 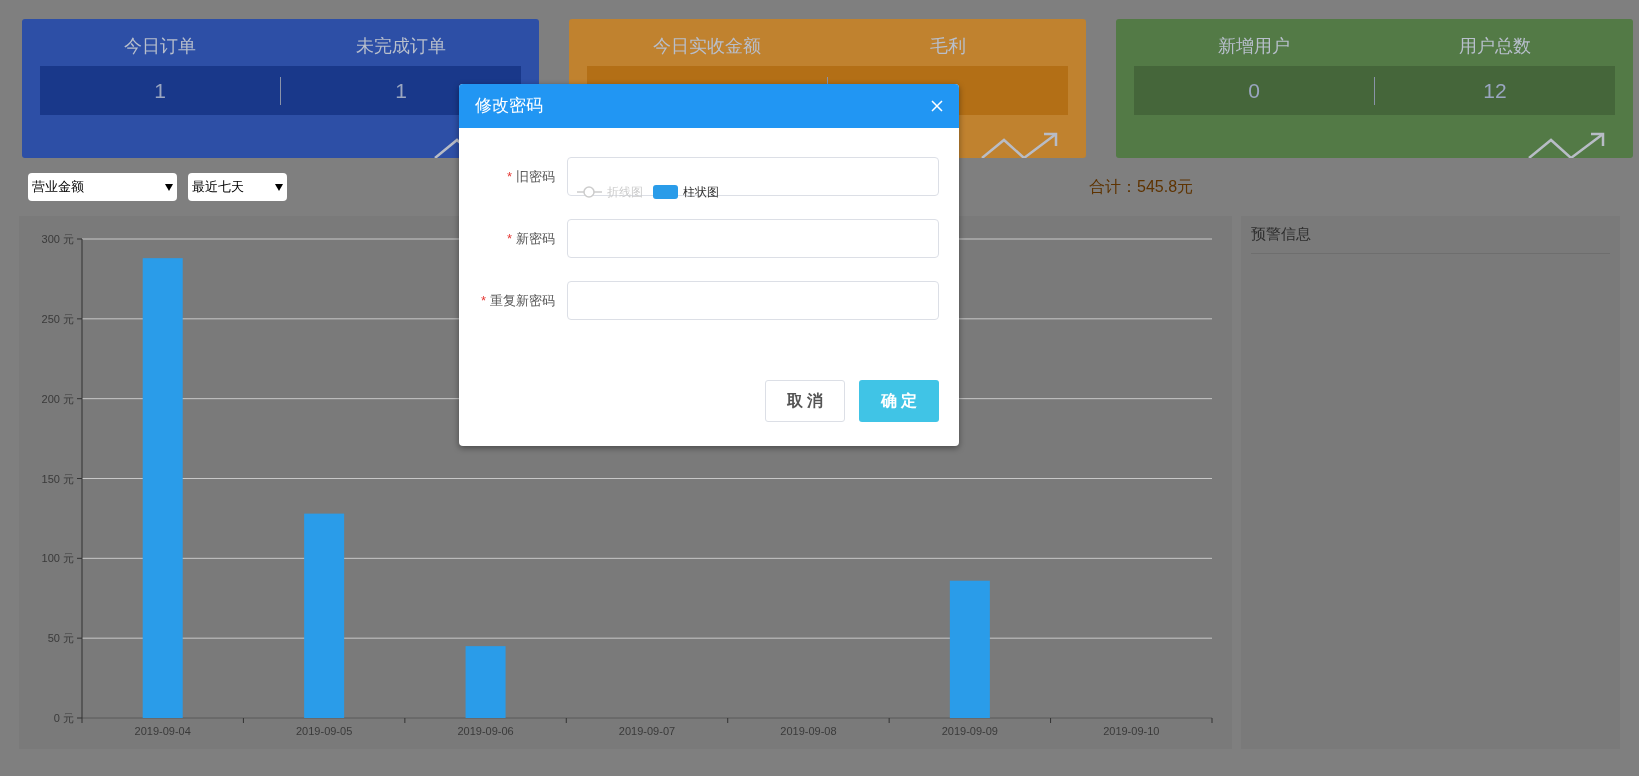 What do you see at coordinates (1281, 234) in the screenshot?
I see `panel-title: 预警信息` at bounding box center [1281, 234].